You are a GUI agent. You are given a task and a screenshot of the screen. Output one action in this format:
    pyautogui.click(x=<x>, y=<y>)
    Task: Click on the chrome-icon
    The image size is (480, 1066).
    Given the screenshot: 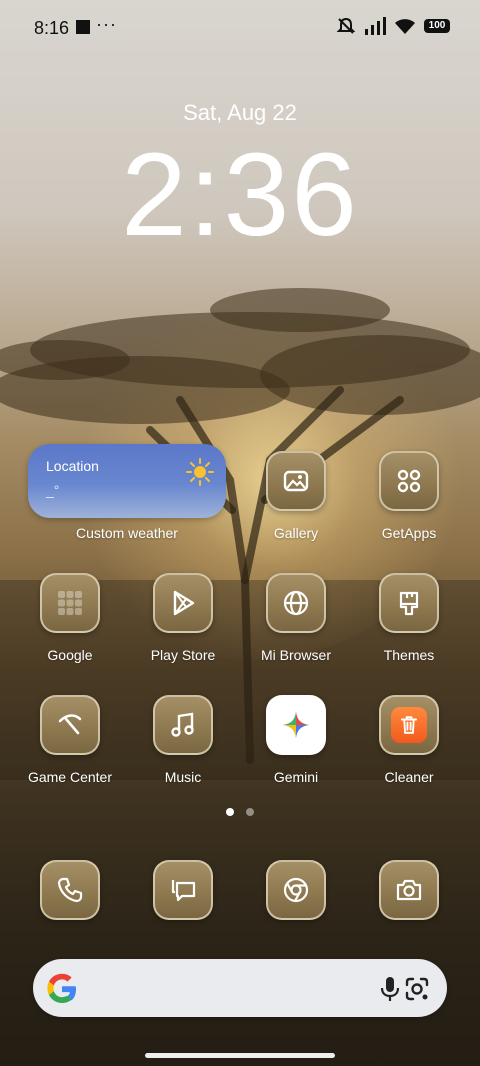 What is the action you would take?
    pyautogui.click(x=296, y=890)
    